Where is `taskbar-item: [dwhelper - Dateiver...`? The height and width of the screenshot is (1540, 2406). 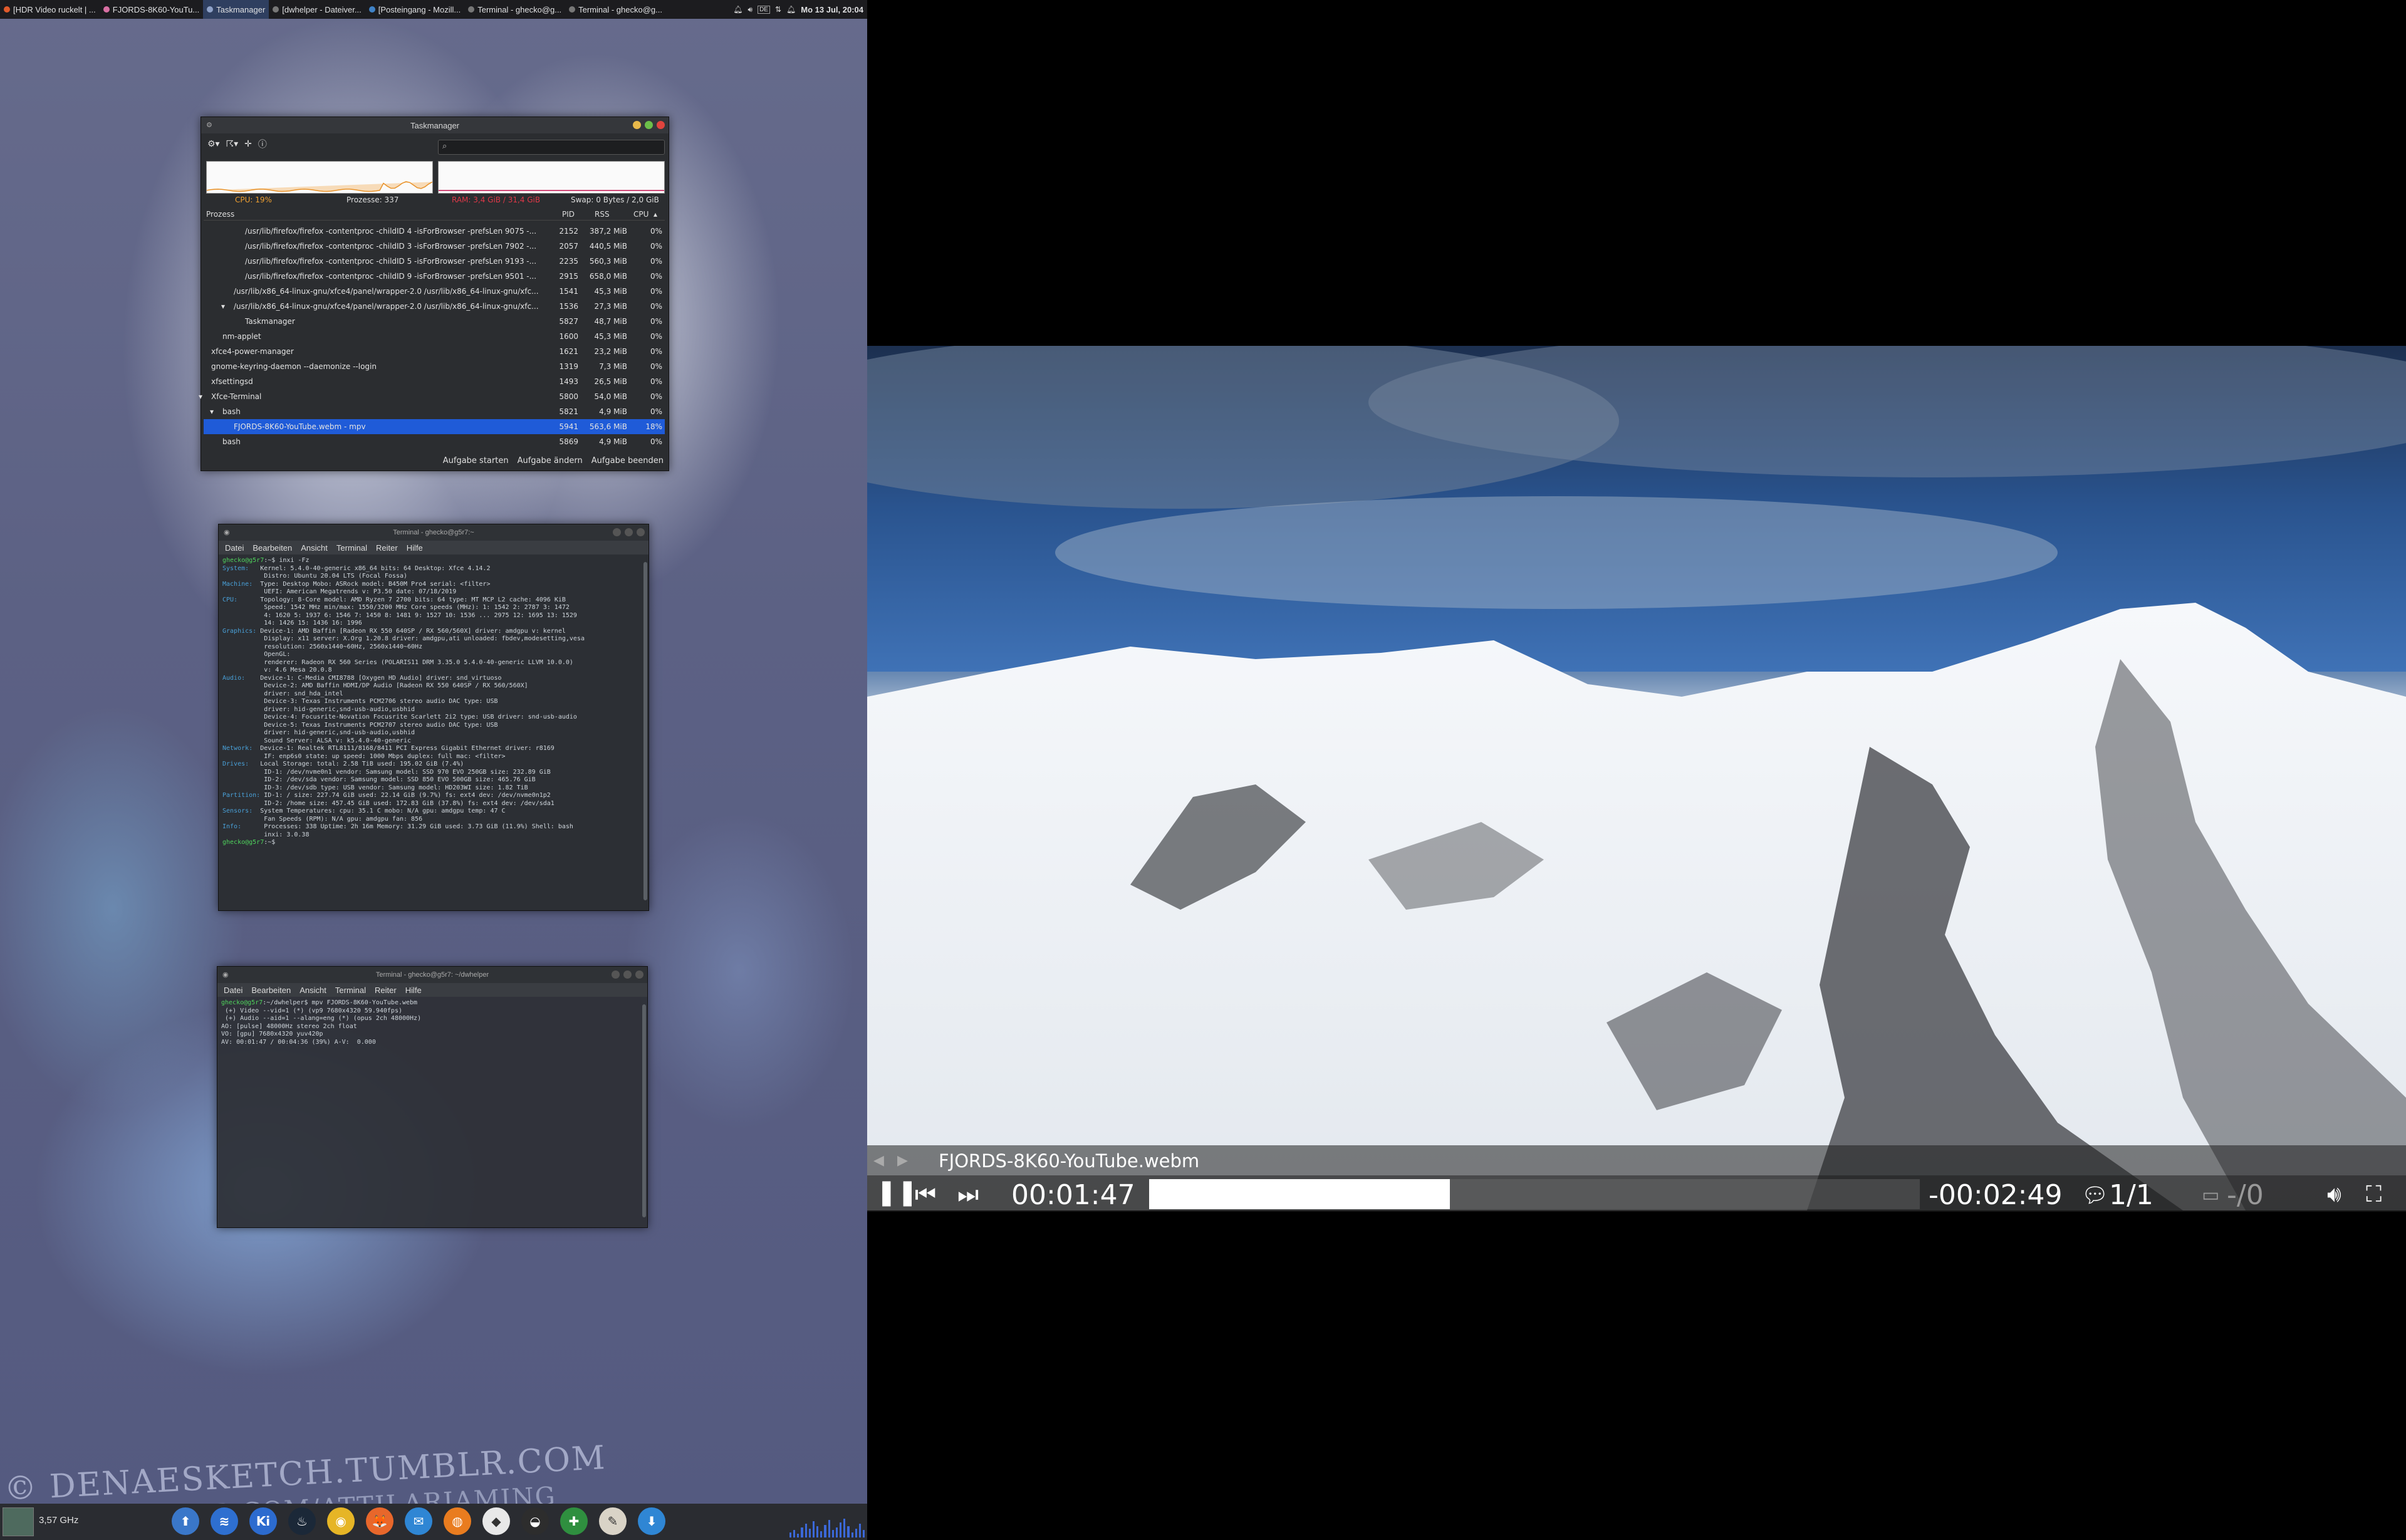 taskbar-item: [dwhelper - Dateiver... is located at coordinates (317, 9).